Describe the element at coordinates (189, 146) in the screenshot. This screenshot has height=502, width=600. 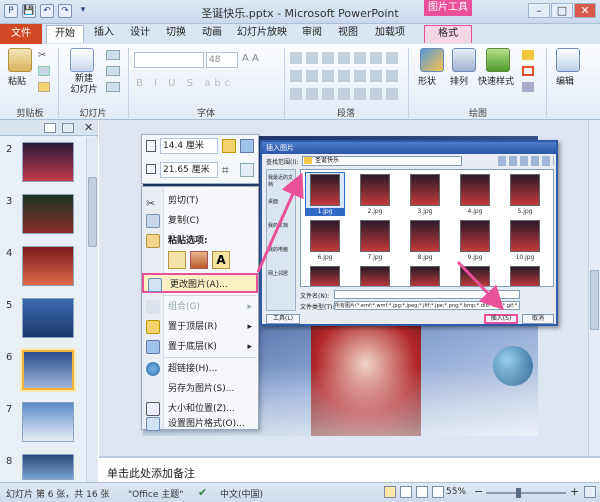
I see `height-field: 14.4 厘米` at that location.